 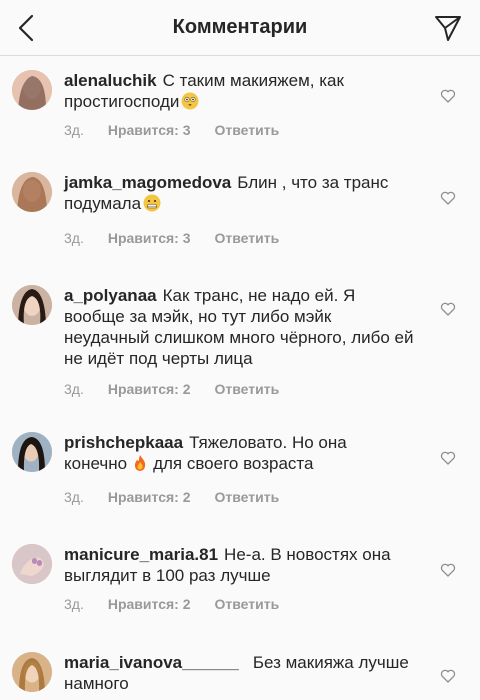 I want to click on direct-send-icon, so click(x=448, y=28).